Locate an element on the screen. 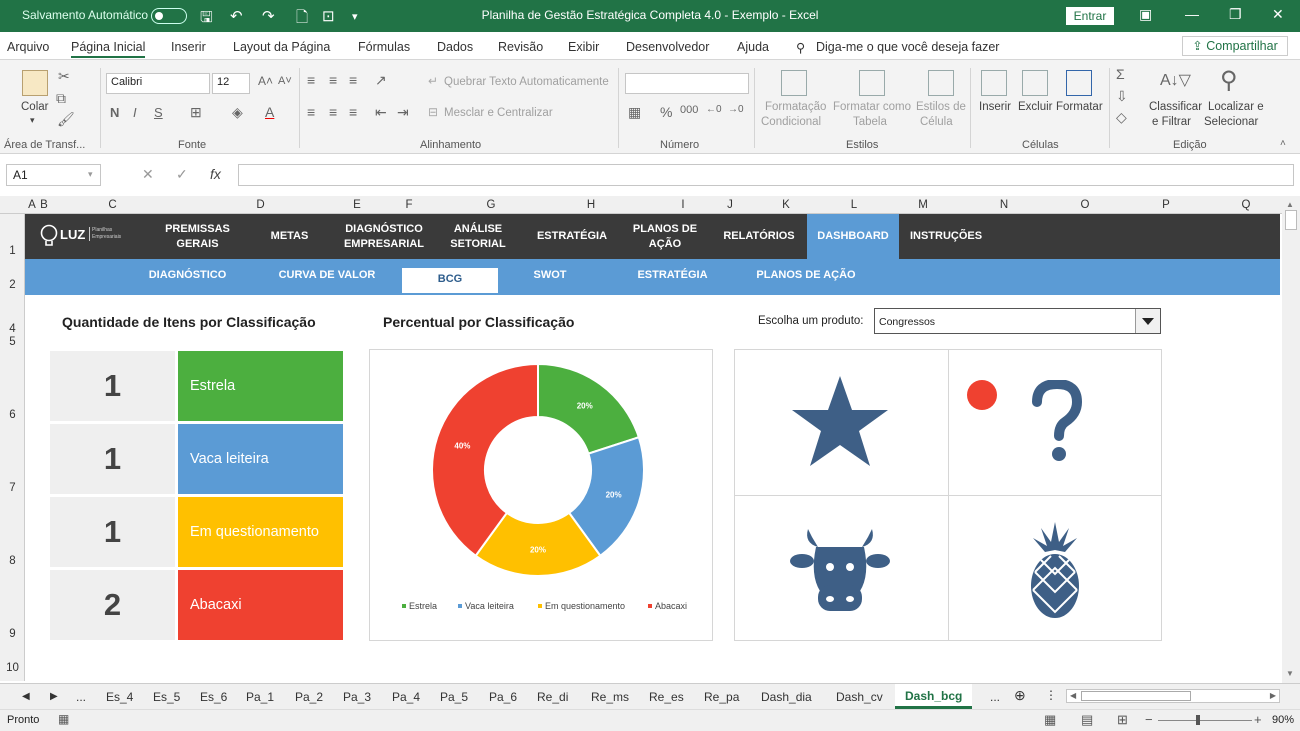 The image size is (1300, 731). vertical-scrollbar: ▲ ▼ is located at coordinates (1291, 439).